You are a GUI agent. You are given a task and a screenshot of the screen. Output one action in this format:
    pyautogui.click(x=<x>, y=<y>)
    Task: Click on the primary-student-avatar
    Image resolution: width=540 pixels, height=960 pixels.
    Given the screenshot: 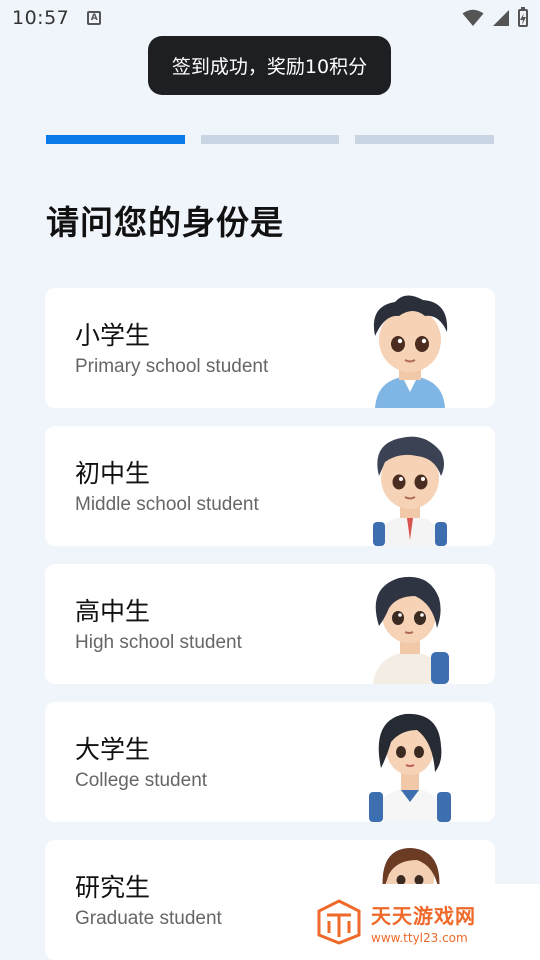 What is the action you would take?
    pyautogui.click(x=410, y=351)
    